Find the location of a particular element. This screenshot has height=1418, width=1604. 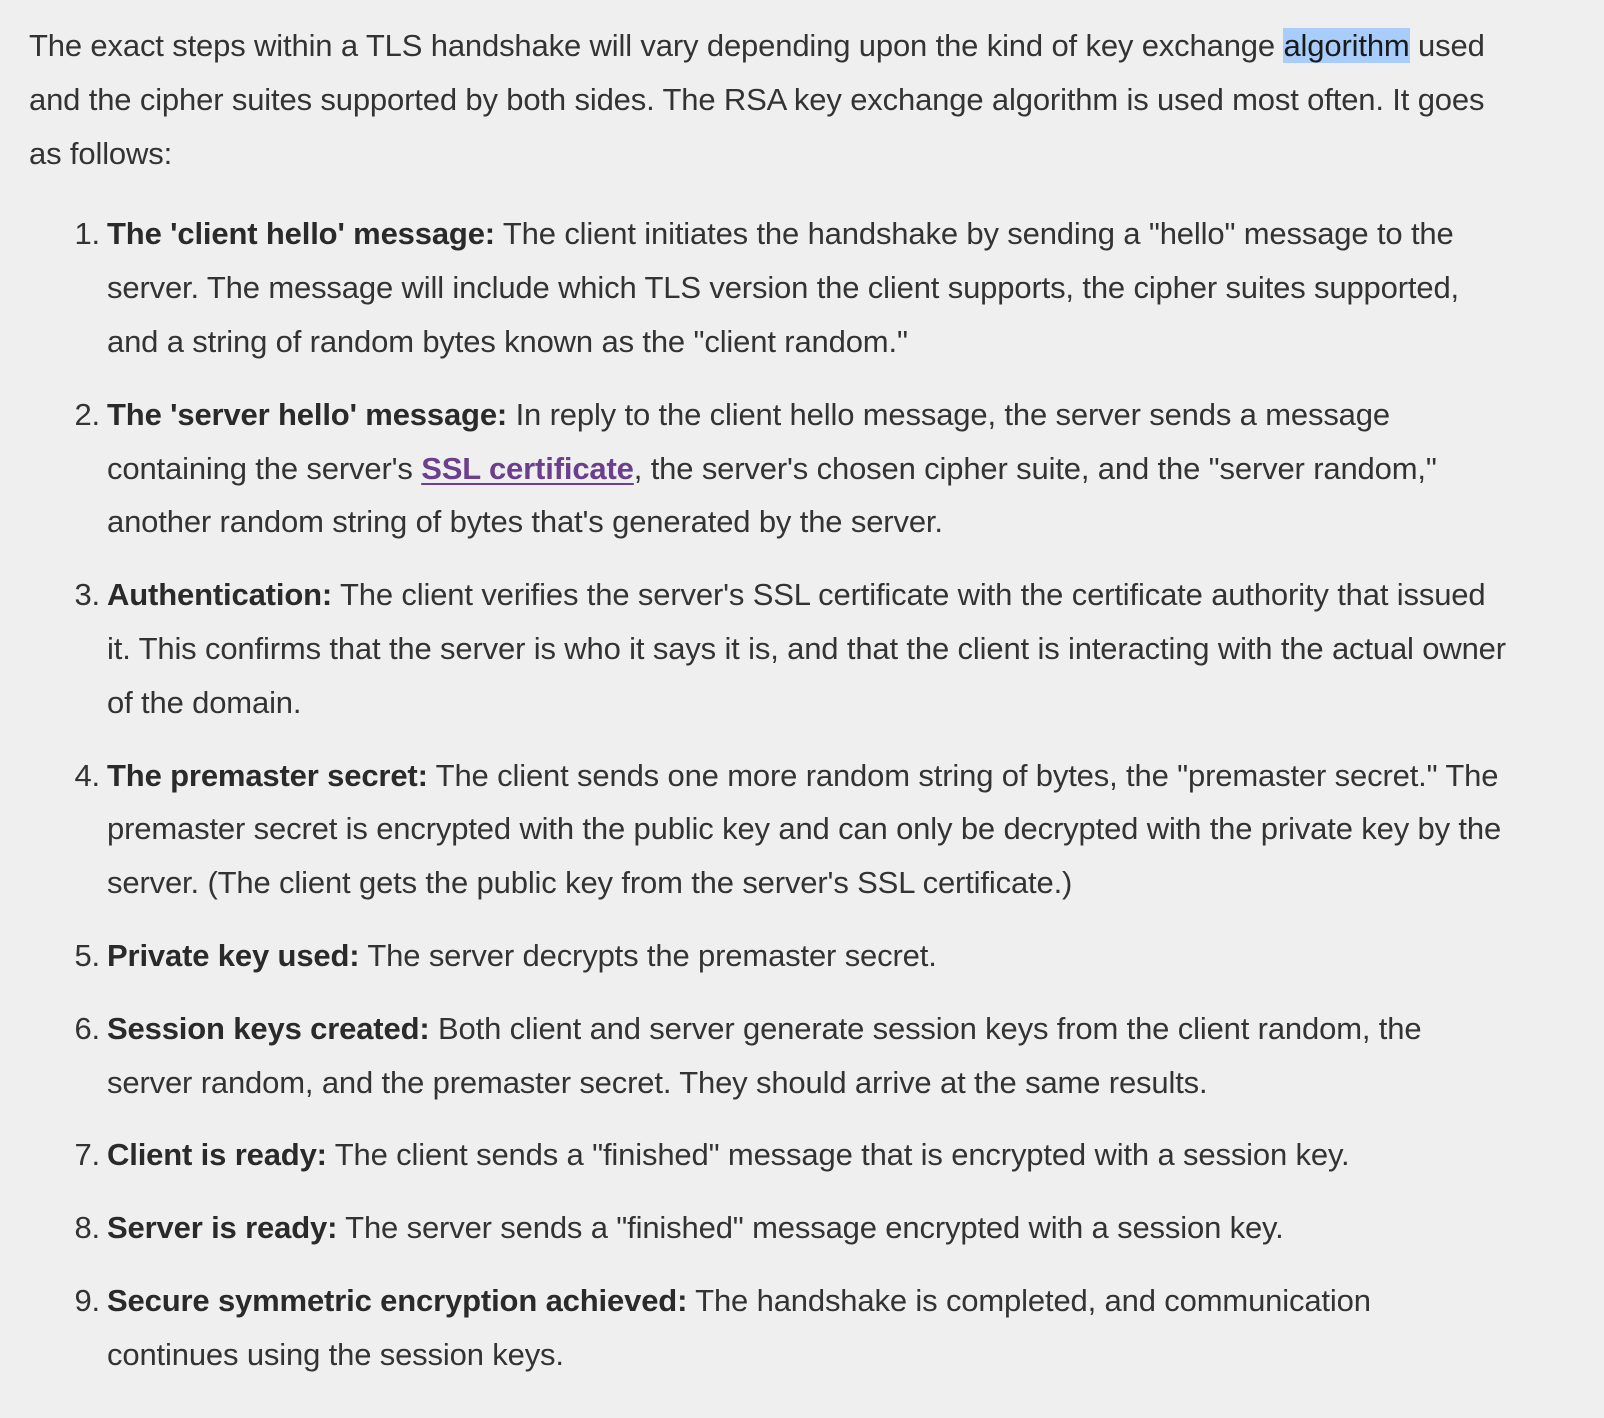

step-number: 4. is located at coordinates (87, 775).